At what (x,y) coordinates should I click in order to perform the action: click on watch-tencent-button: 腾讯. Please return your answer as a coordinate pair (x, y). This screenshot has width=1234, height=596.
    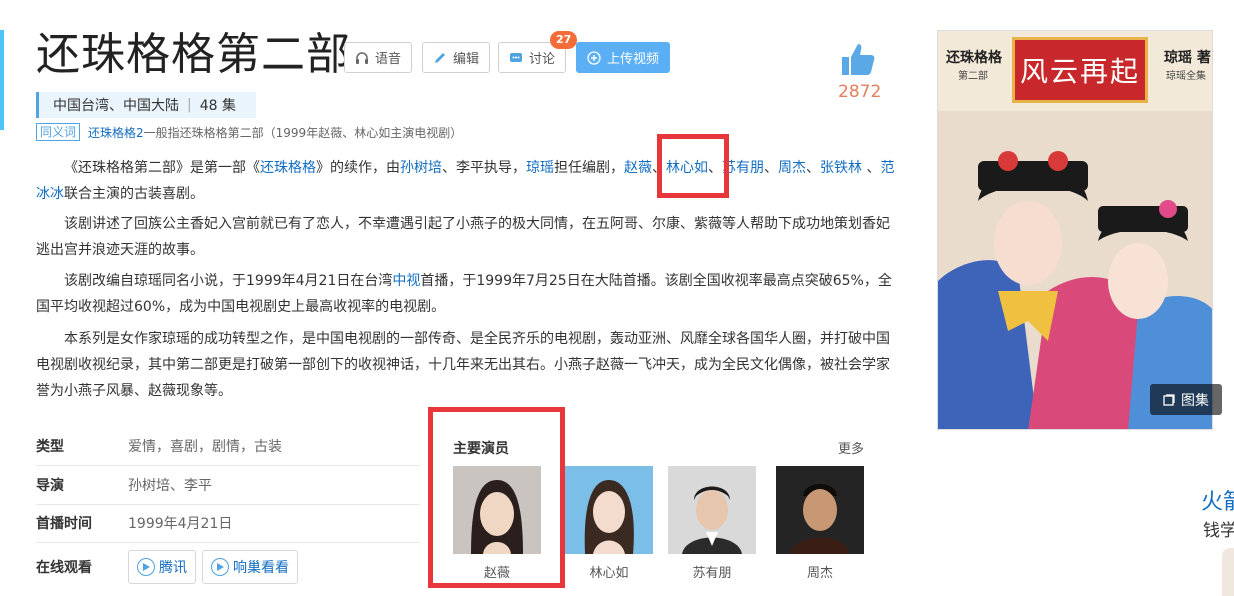
    Looking at the image, I should click on (162, 567).